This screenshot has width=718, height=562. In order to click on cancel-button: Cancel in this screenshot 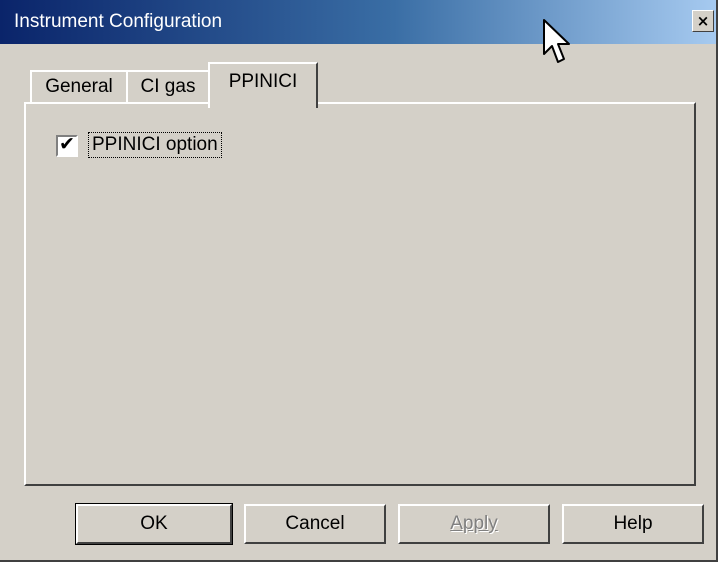, I will do `click(315, 524)`.